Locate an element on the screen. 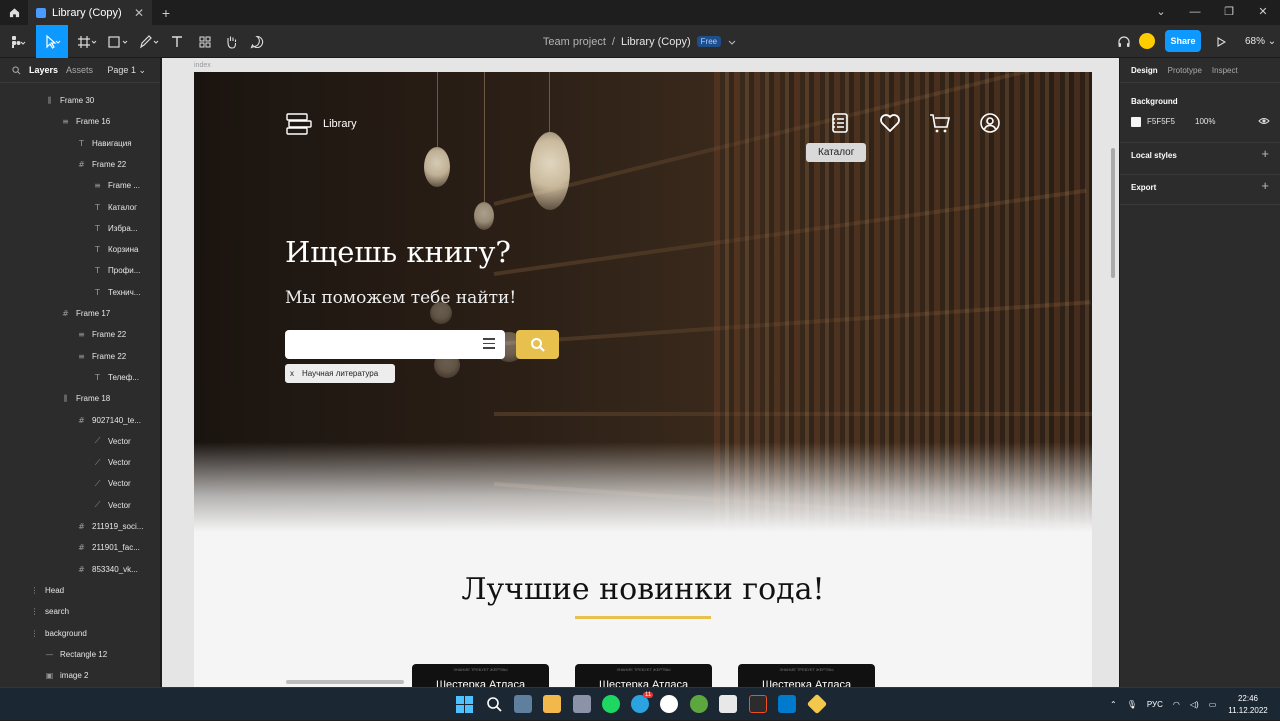 Image resolution: width=1280 pixels, height=721 pixels. clock: 22:46 11.12.2022 is located at coordinates (1248, 705).